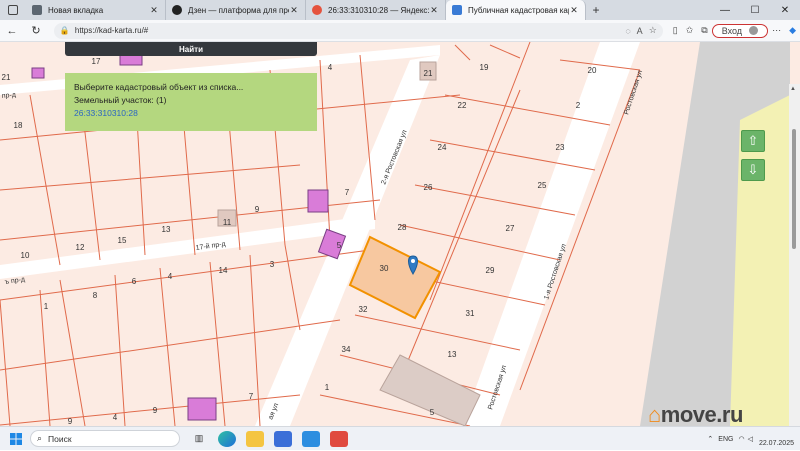 This screenshot has width=800, height=451. I want to click on tab-yandex: 26:33:310310:28 — Яндекс: наш ✕, so click(376, 10).